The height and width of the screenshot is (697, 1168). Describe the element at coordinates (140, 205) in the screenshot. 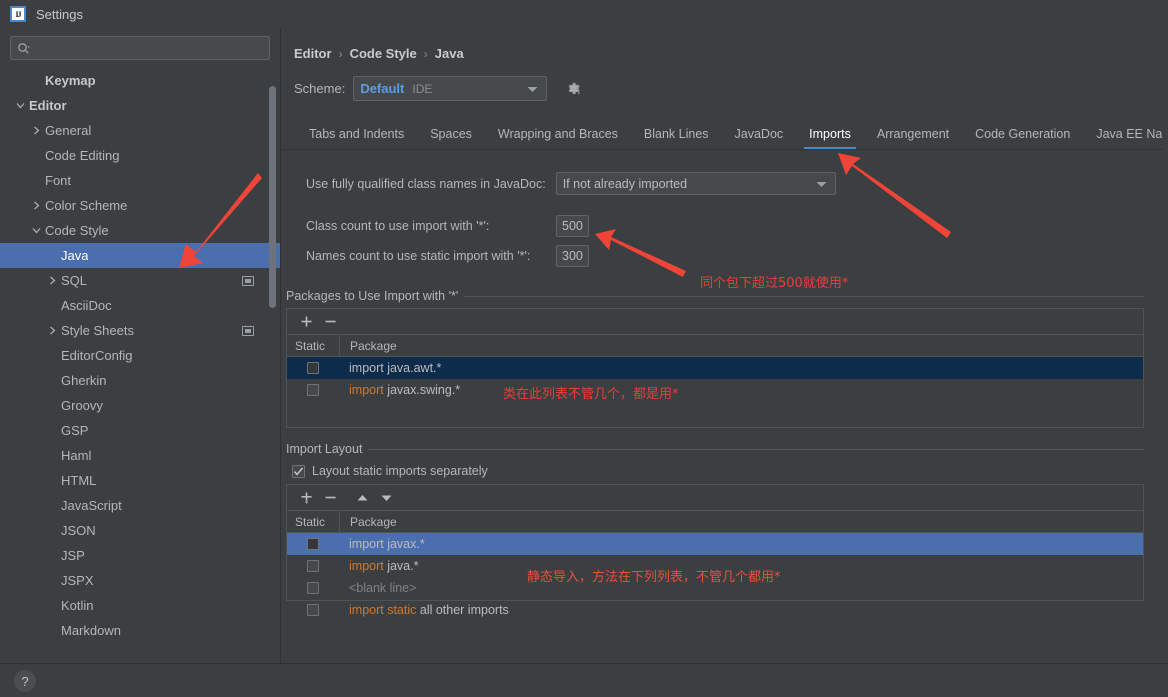

I see `sidebar-item-color-scheme: Color Scheme` at that location.